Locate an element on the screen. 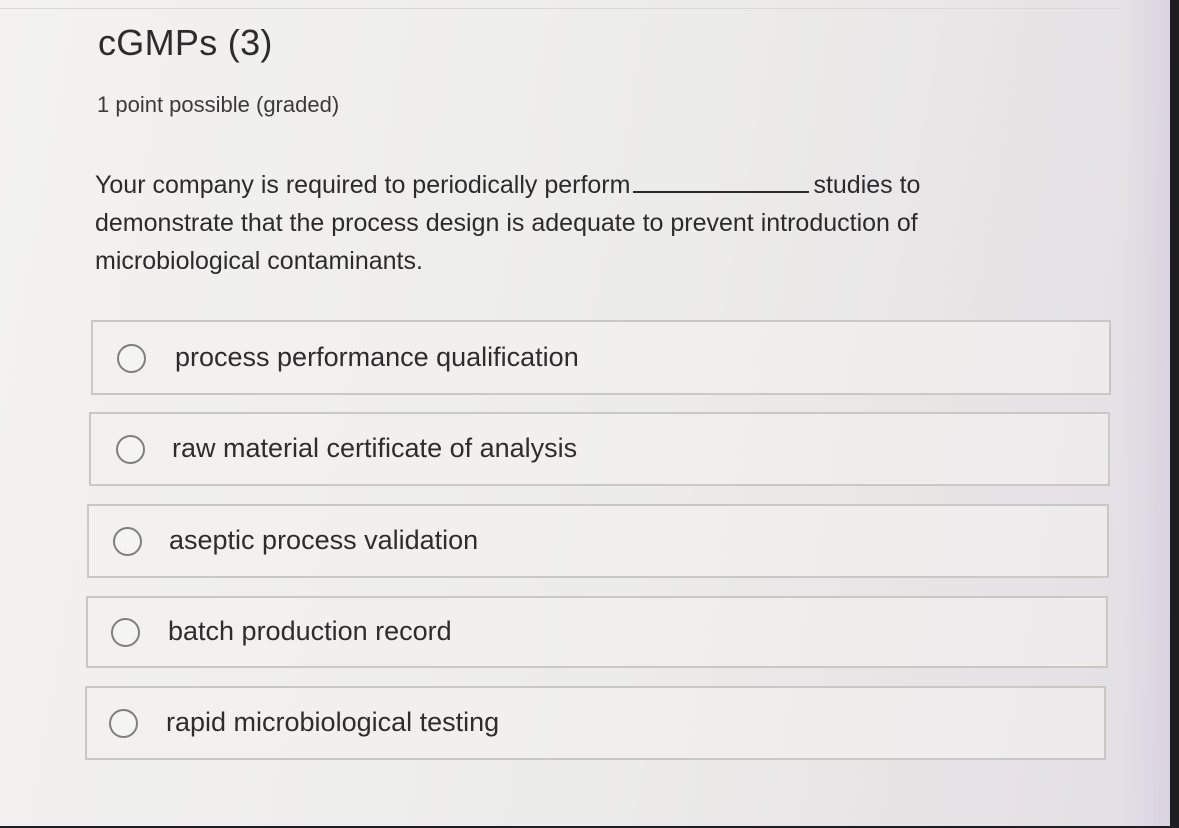  answer-option: raw material certificate of analysis is located at coordinates (599, 449).